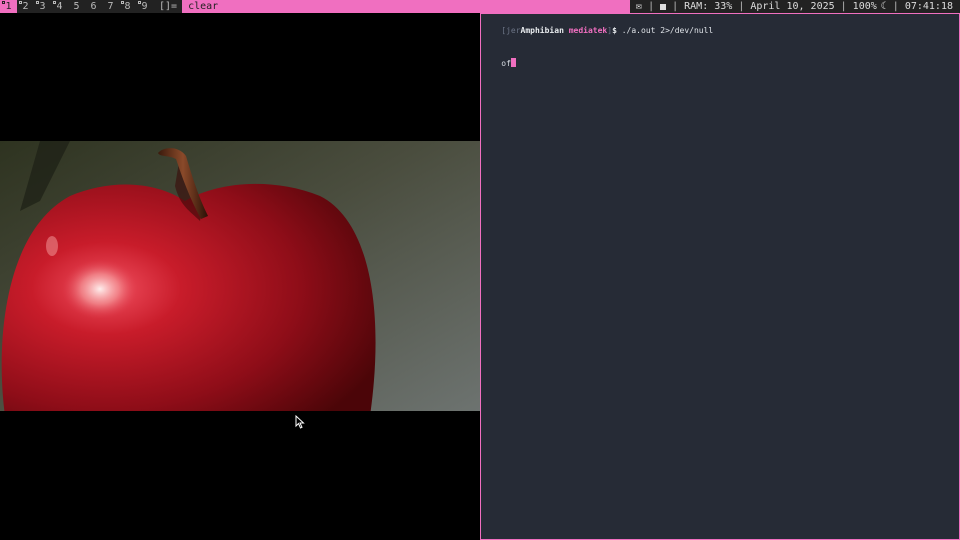 The height and width of the screenshot is (540, 960). I want to click on clock: 07:41:18, so click(928, 6).